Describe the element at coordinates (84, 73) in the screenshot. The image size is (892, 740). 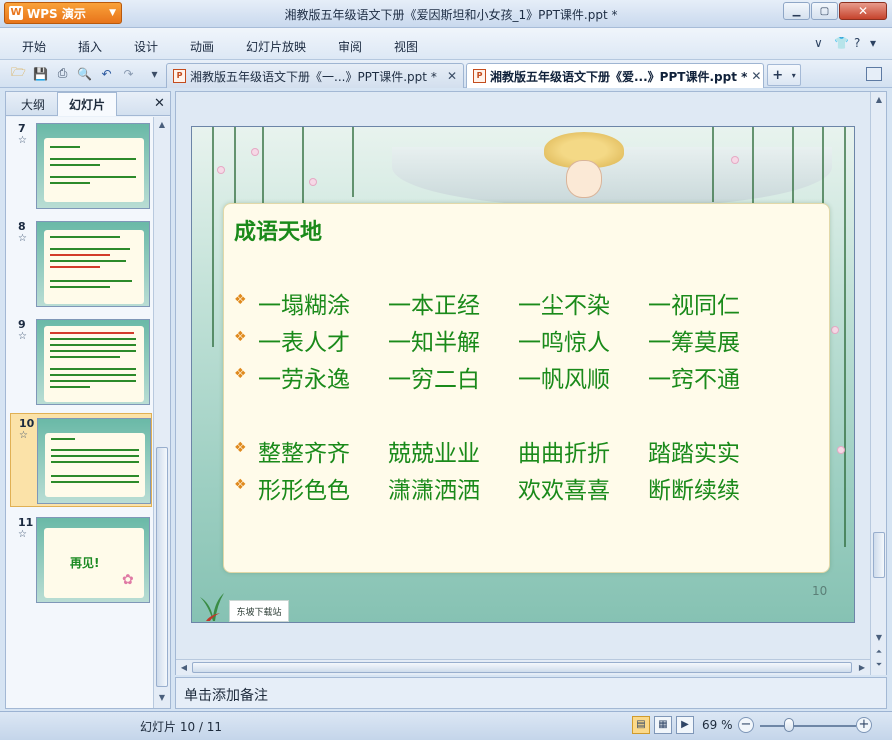
I see `print-preview-icon: 🔍` at that location.